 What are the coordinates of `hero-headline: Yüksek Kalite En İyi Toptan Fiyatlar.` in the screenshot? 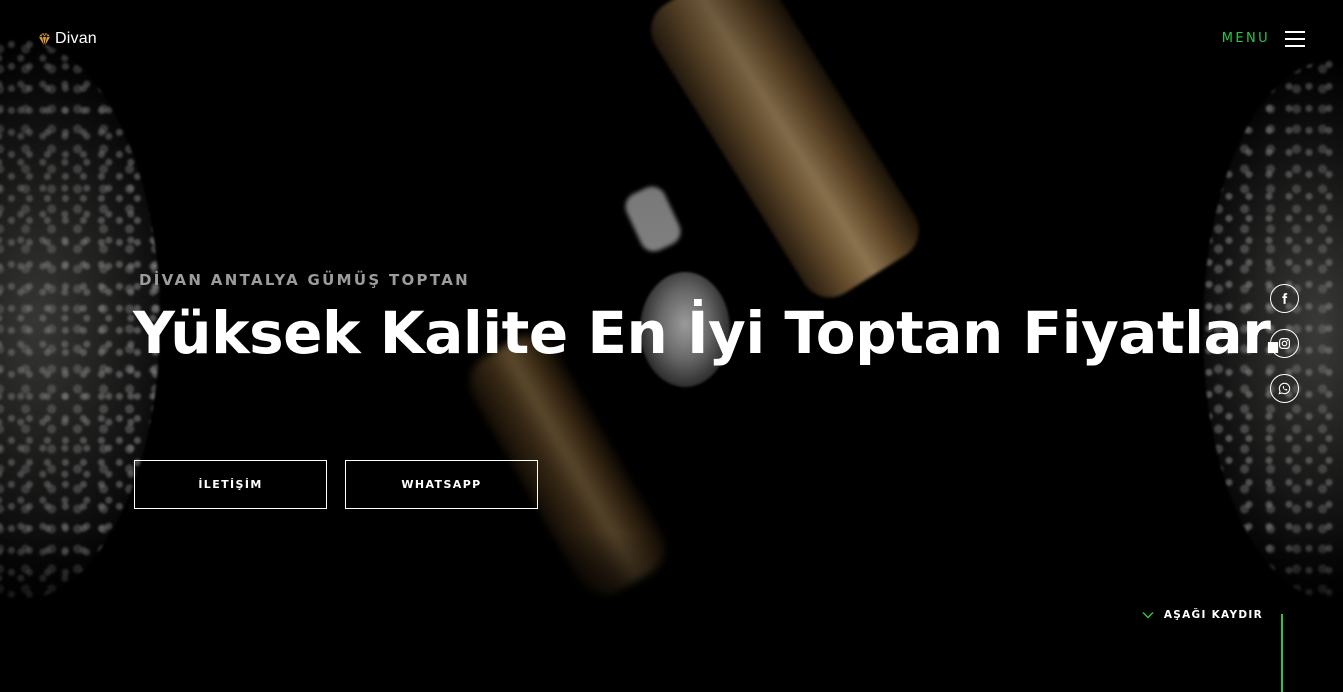 It's located at (708, 333).